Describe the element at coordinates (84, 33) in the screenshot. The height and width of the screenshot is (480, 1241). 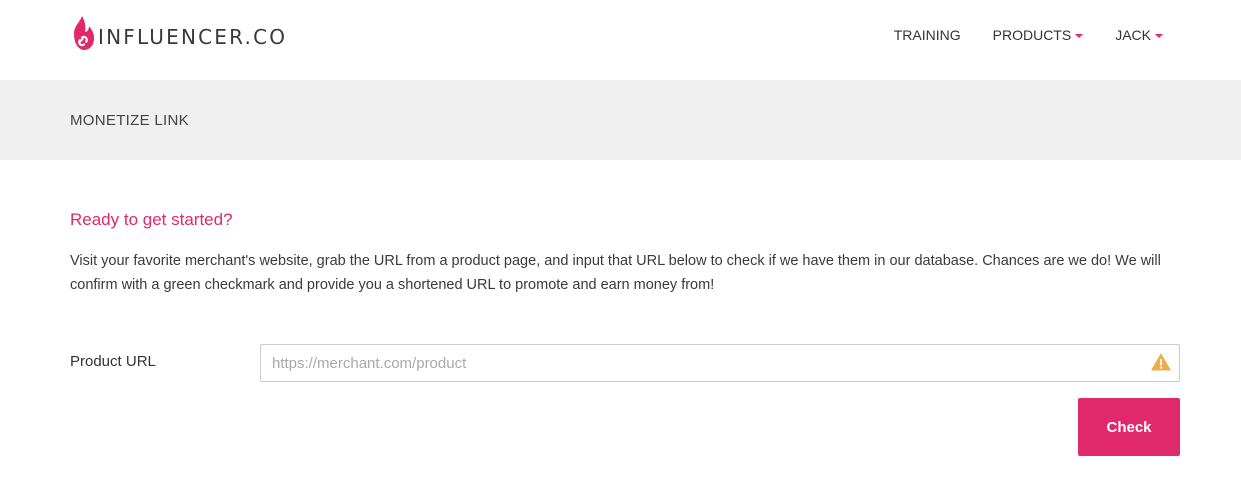
I see `flame-link-icon` at that location.